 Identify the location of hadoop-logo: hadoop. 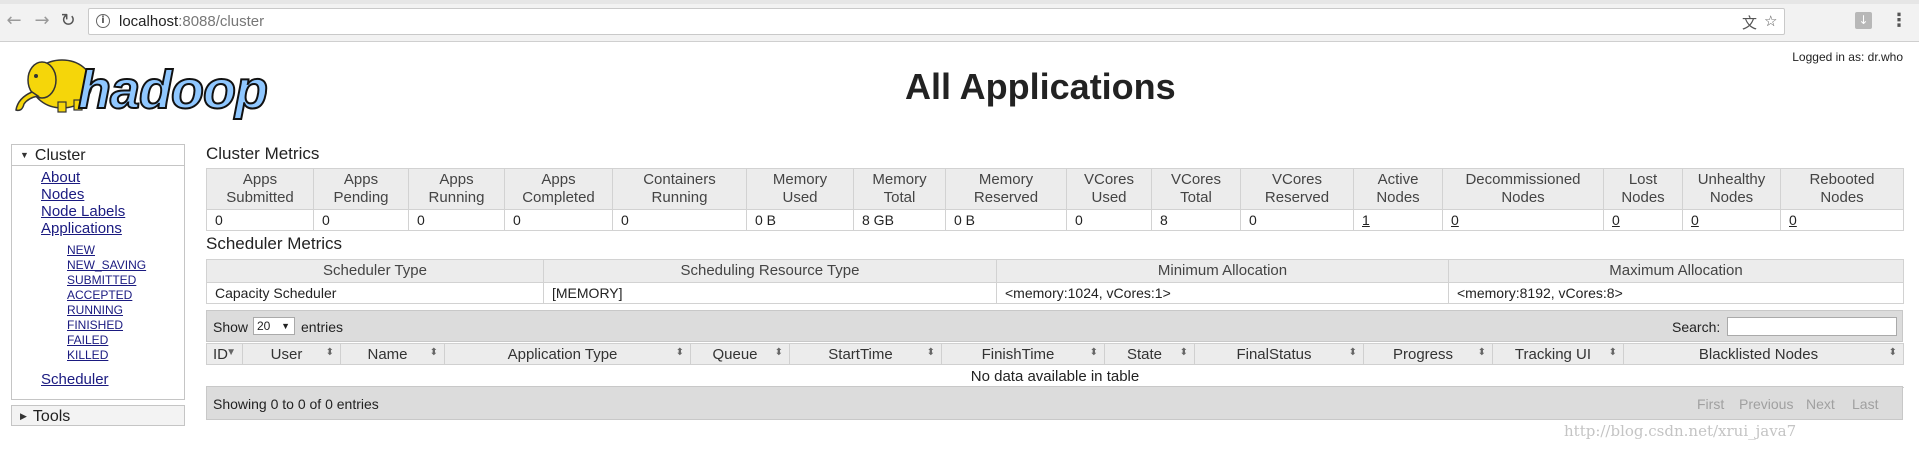
(162, 86).